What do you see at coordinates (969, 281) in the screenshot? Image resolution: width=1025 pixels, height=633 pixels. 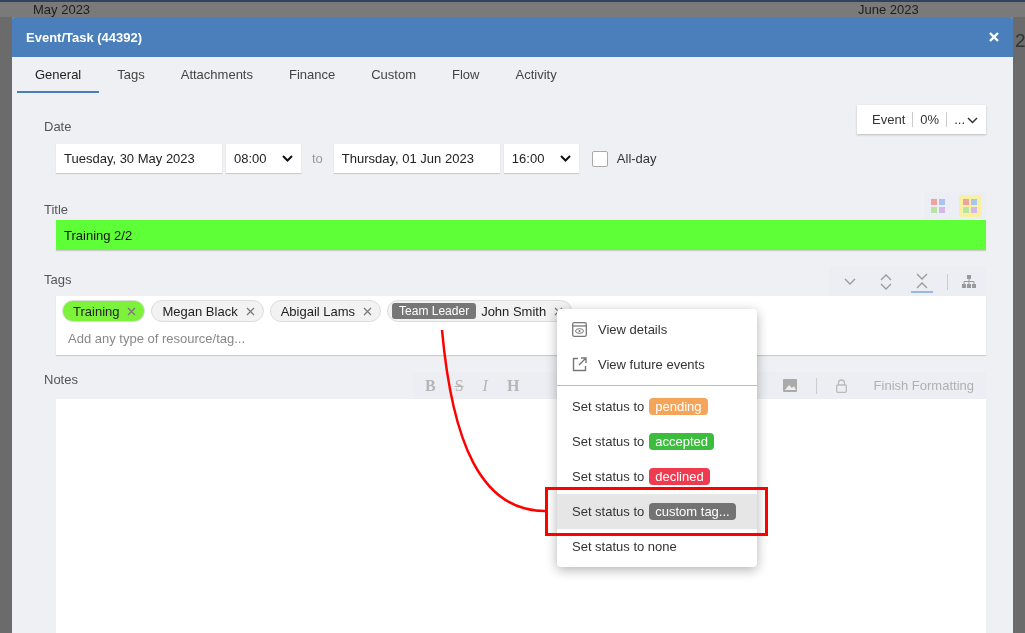 I see `hierarchy-icon` at bounding box center [969, 281].